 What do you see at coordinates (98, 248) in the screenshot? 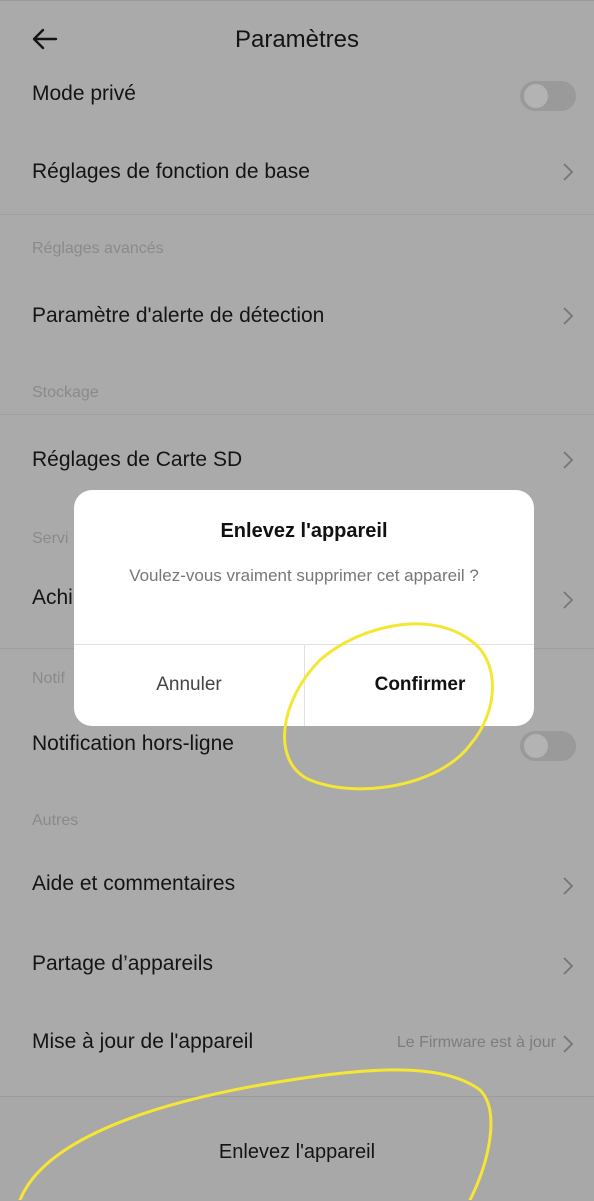
I see `section-advanced: Réglages avancés` at bounding box center [98, 248].